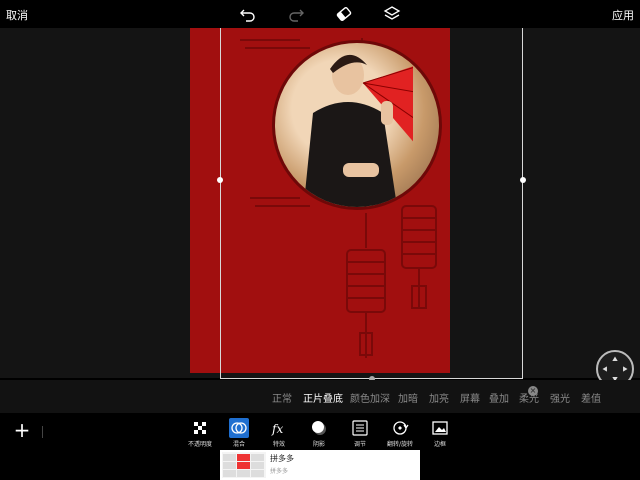 Image resolution: width=640 pixels, height=480 pixels. Describe the element at coordinates (279, 471) in the screenshot. I see `ad-subtitle: 拼多多` at that location.